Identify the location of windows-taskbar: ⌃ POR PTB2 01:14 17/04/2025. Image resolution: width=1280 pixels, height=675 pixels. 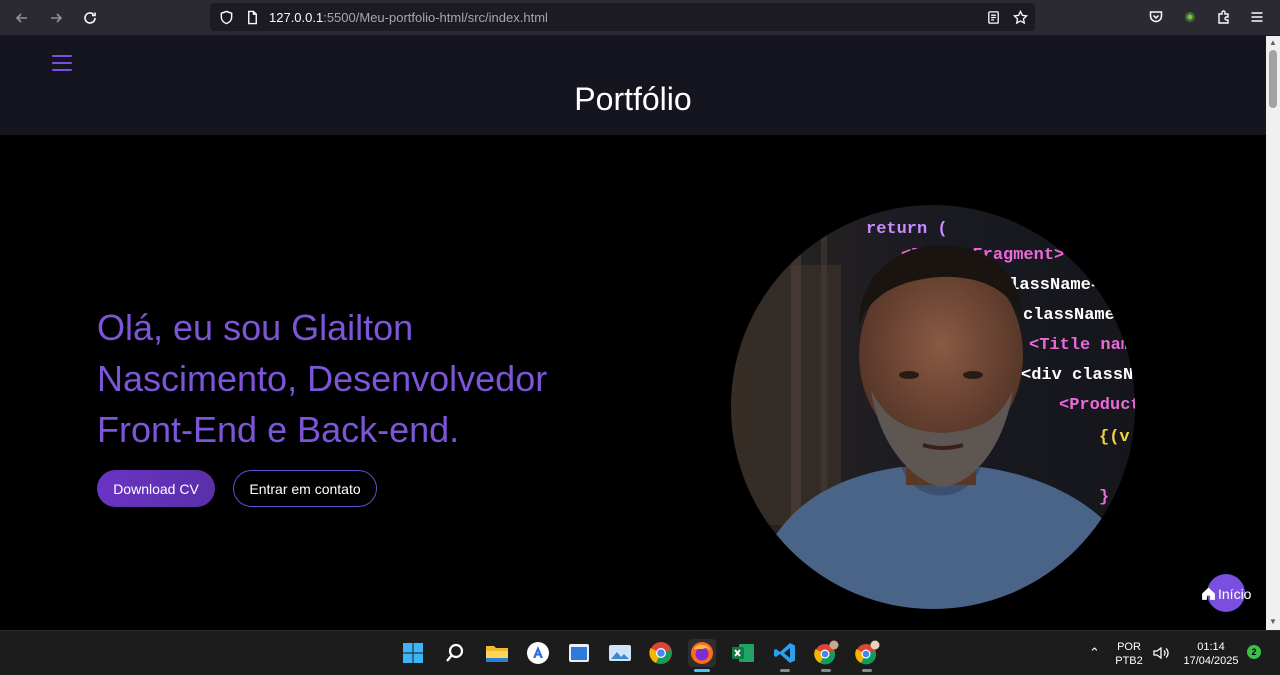
(640, 652).